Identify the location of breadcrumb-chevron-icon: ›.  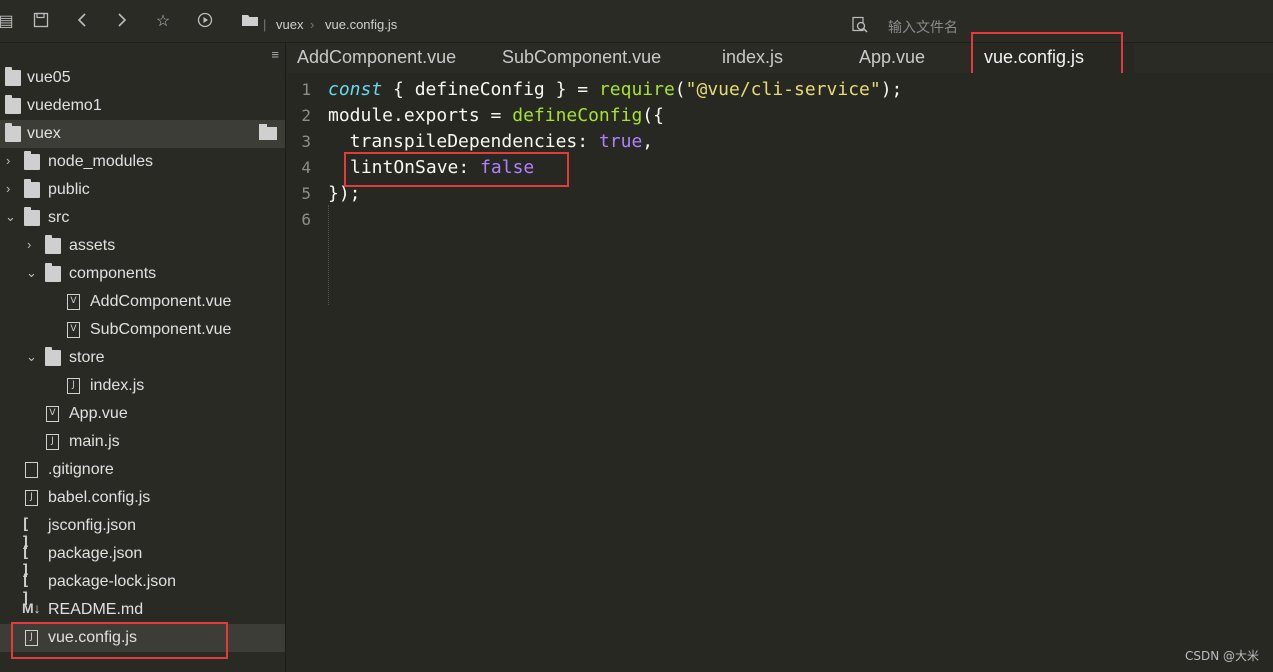
(312, 24).